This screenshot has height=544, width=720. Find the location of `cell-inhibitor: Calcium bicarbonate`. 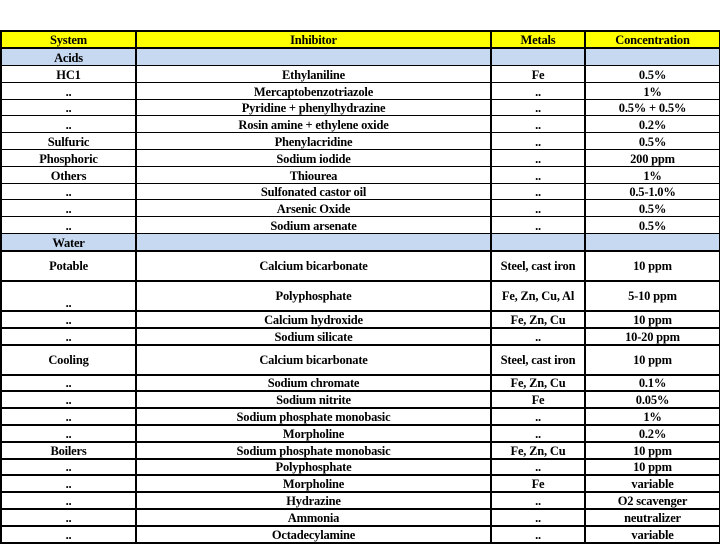

cell-inhibitor: Calcium bicarbonate is located at coordinates (313, 359).